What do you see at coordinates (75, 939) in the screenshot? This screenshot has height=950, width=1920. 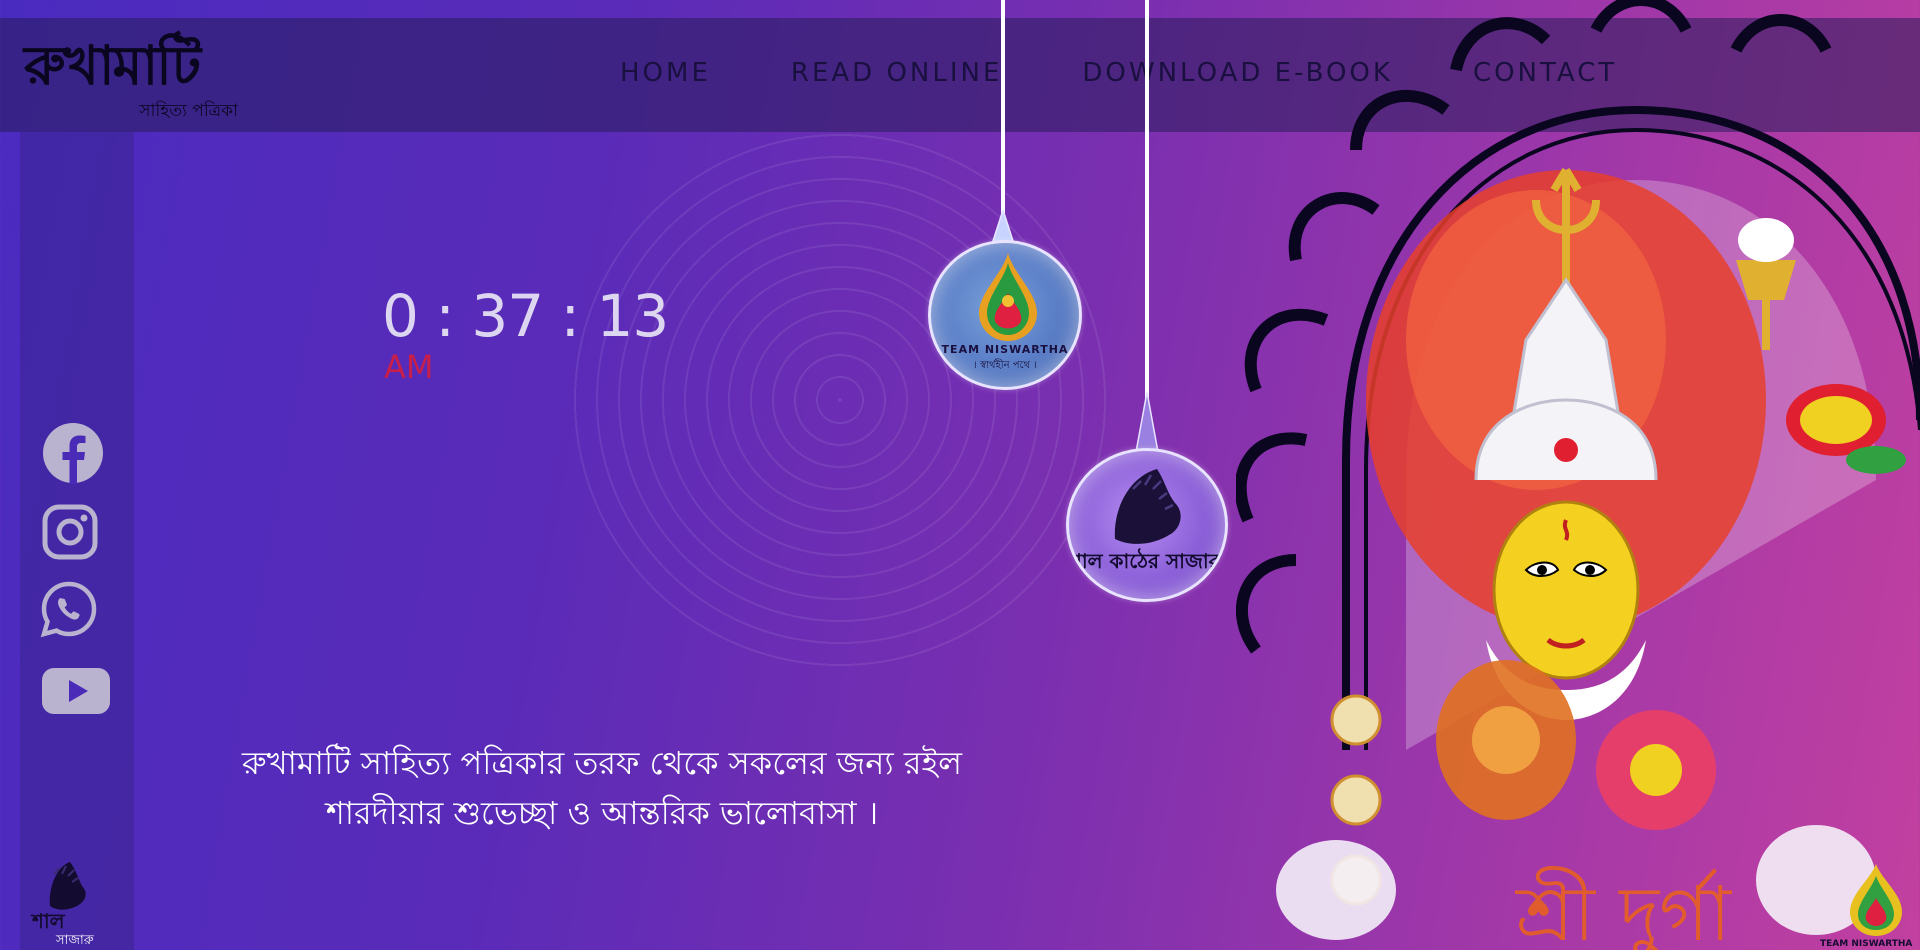 I see `svg-text: সাজারু` at bounding box center [75, 939].